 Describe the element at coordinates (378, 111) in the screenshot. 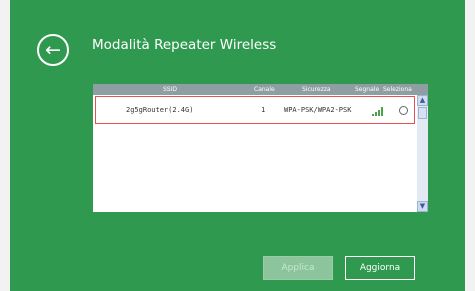

I see `signal-bars-icon` at that location.